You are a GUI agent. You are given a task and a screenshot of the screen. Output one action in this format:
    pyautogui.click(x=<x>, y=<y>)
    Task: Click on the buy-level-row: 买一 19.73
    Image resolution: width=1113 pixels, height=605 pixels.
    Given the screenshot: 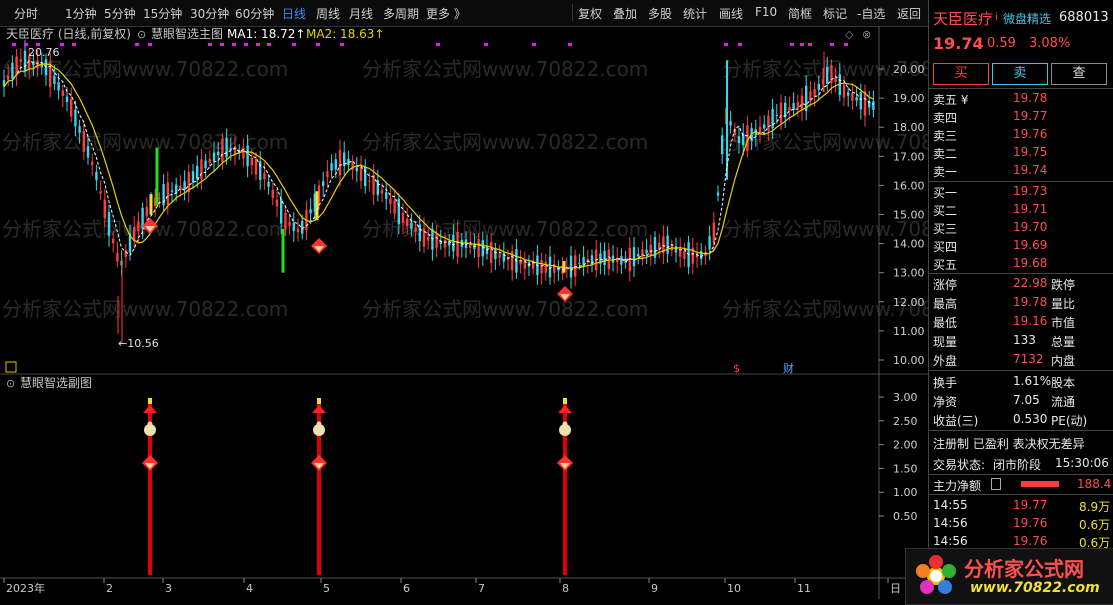 What is the action you would take?
    pyautogui.click(x=1021, y=192)
    